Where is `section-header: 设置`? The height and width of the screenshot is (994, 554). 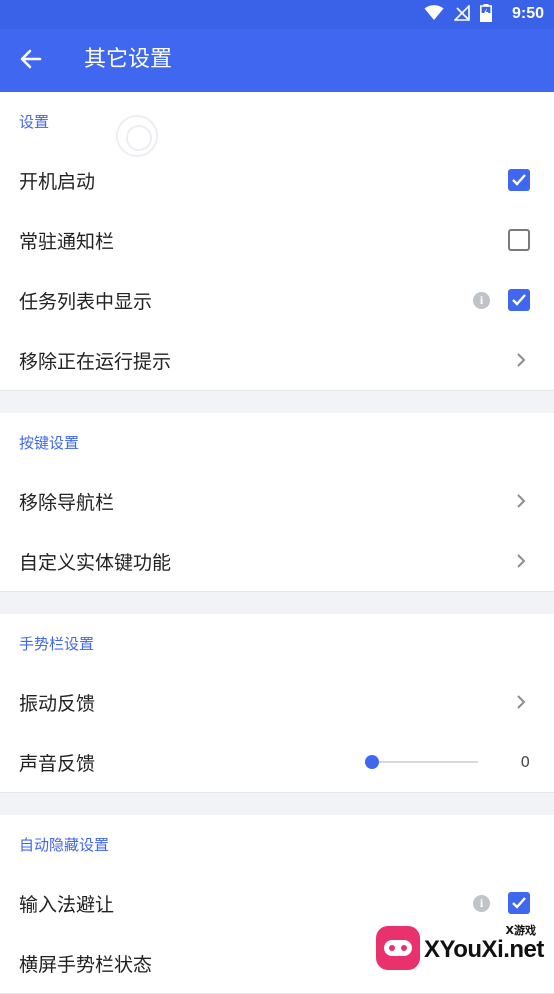 section-header: 设置 is located at coordinates (277, 121).